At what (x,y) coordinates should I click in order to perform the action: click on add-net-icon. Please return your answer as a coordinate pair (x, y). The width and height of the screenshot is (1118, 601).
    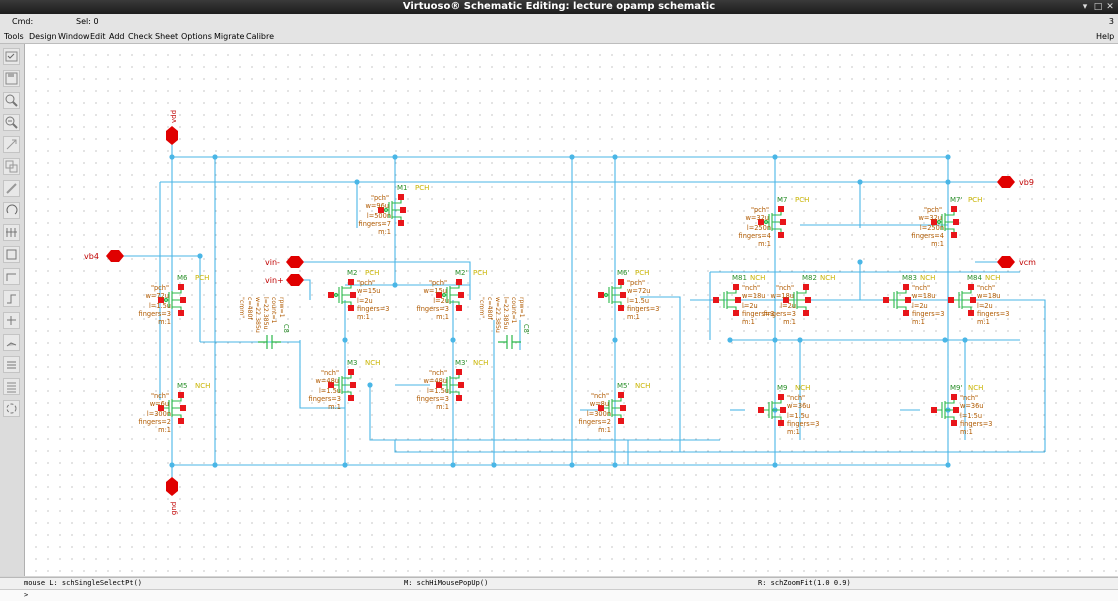
    Looking at the image, I should click on (11, 320).